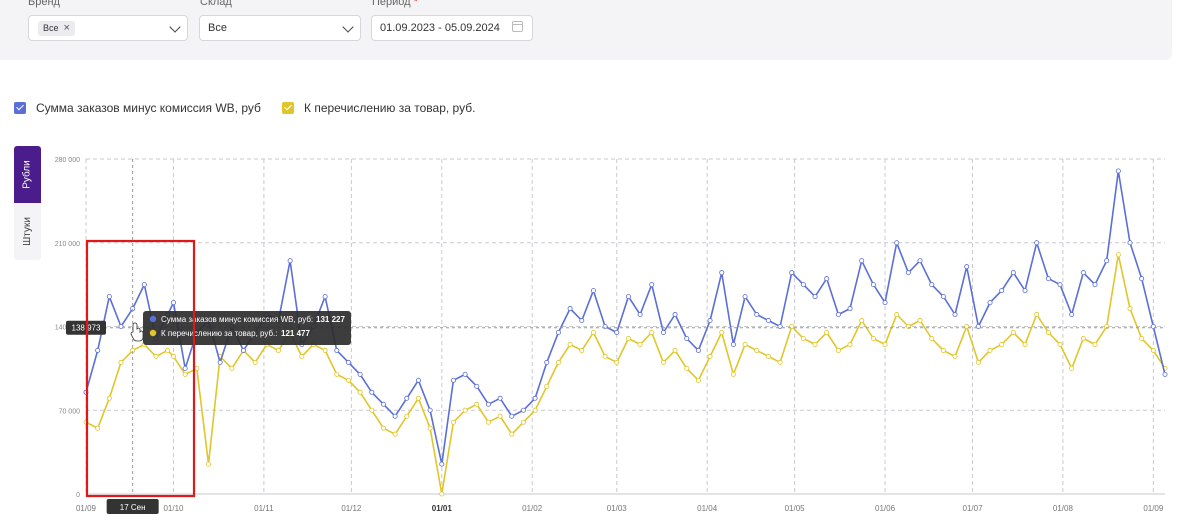  What do you see at coordinates (973, 508) in the screenshot?
I see `x-tick-label: 01/07` at bounding box center [973, 508].